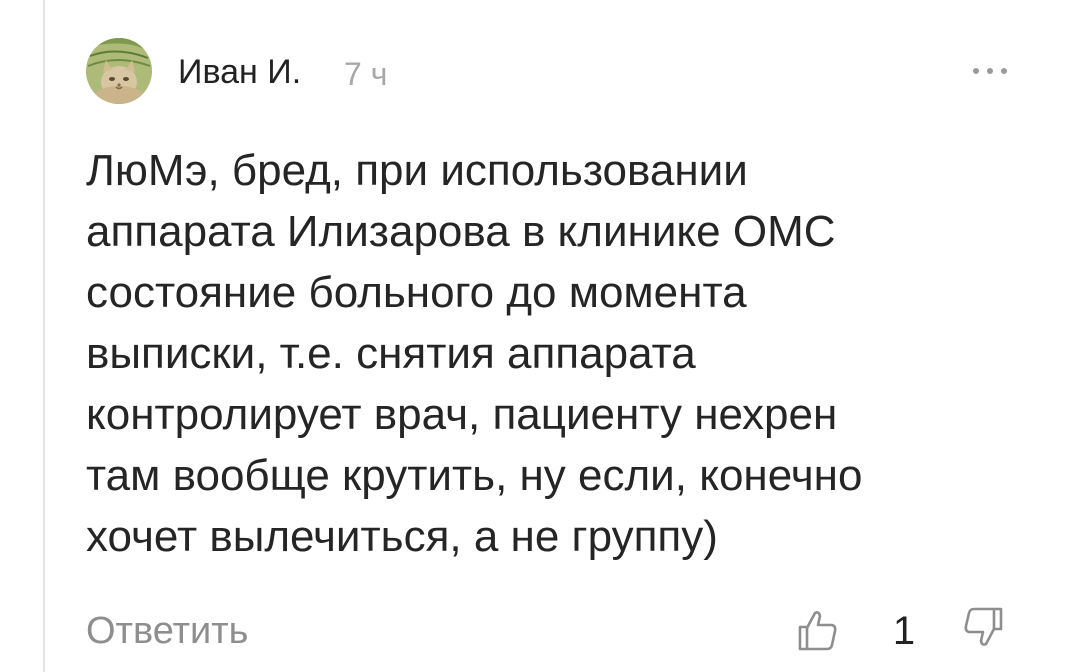 The width and height of the screenshot is (1080, 672). Describe the element at coordinates (817, 630) in the screenshot. I see `thumb-up-icon` at that location.